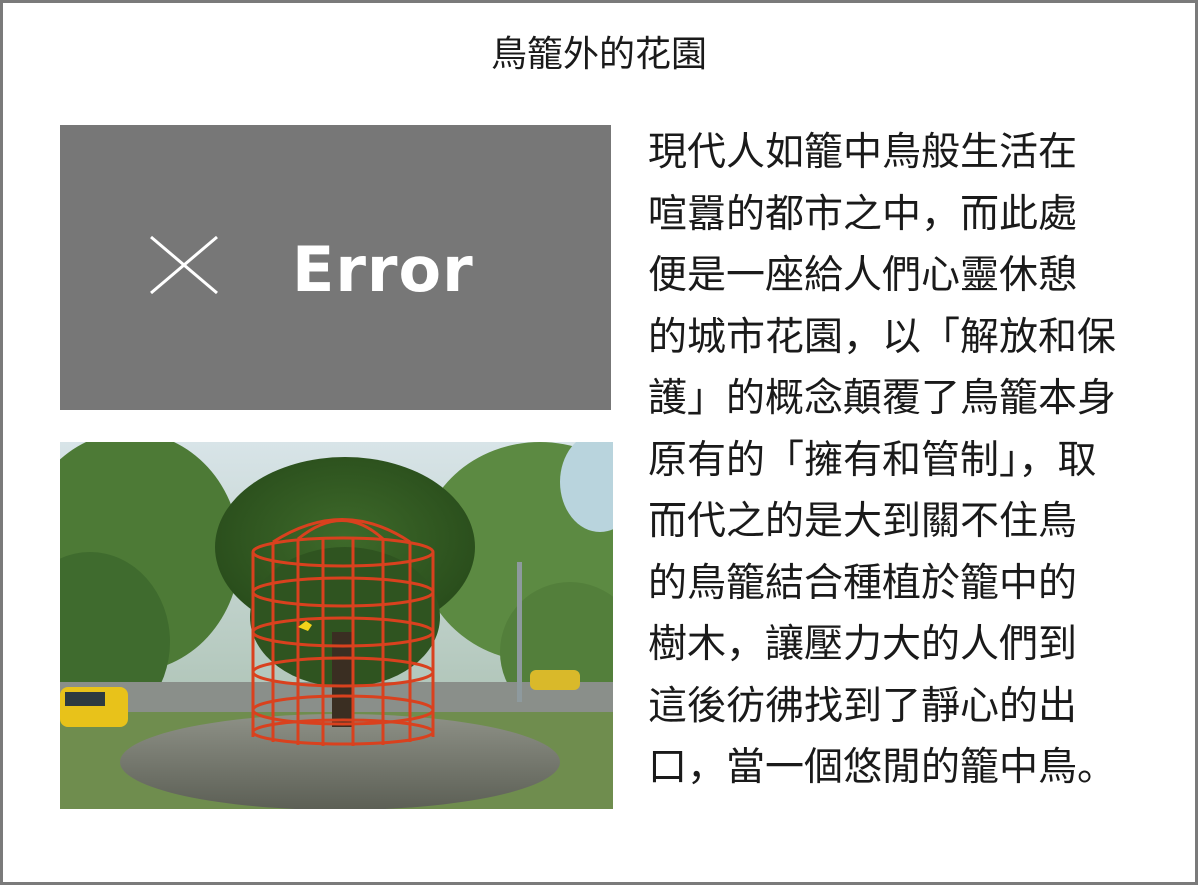  What do you see at coordinates (863, 583) in the screenshot?
I see `paragraph-line: 的鳥籠結合種植於籠中的` at bounding box center [863, 583].